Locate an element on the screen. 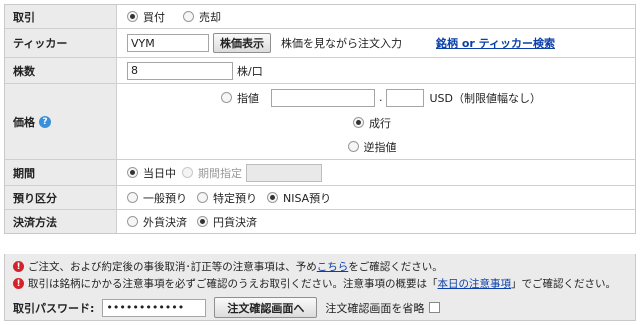  limit-price-decimal-input is located at coordinates (405, 97).